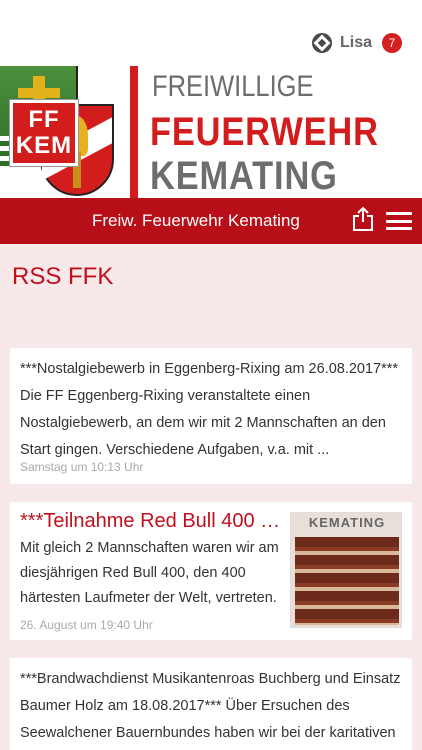 The image size is (422, 750). What do you see at coordinates (44, 119) in the screenshot?
I see `logo-line1: FF` at bounding box center [44, 119].